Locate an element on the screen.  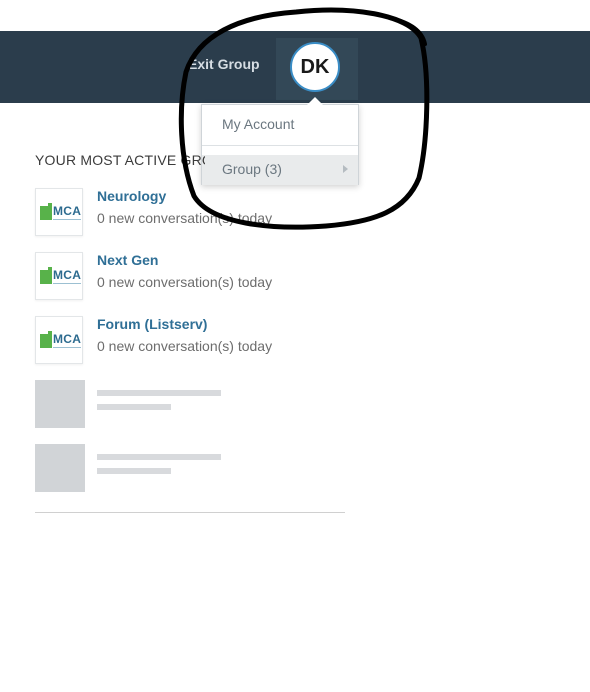
group-name-link: Forum (Listserv) is located at coordinates (152, 324).